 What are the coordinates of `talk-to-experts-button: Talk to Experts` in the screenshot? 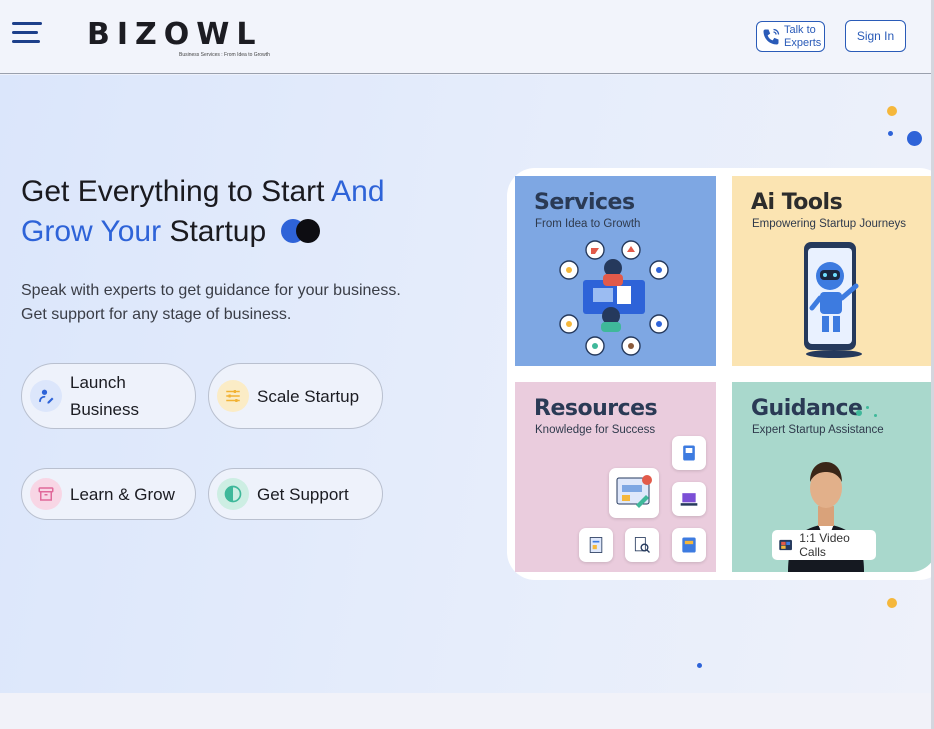 It's located at (790, 36).